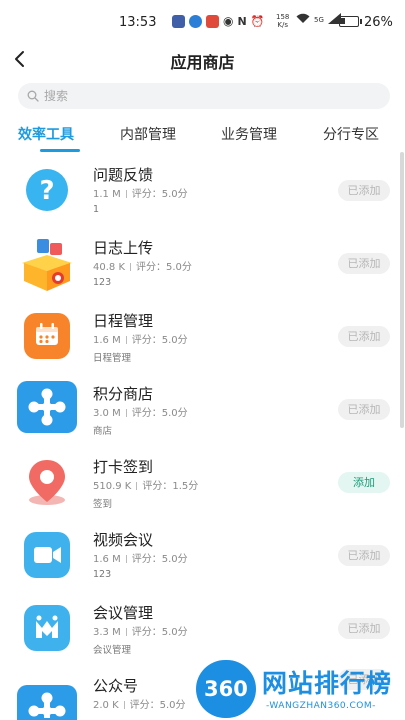  Describe the element at coordinates (249, 134) in the screenshot. I see `tab-business-management: 业务管理` at that location.